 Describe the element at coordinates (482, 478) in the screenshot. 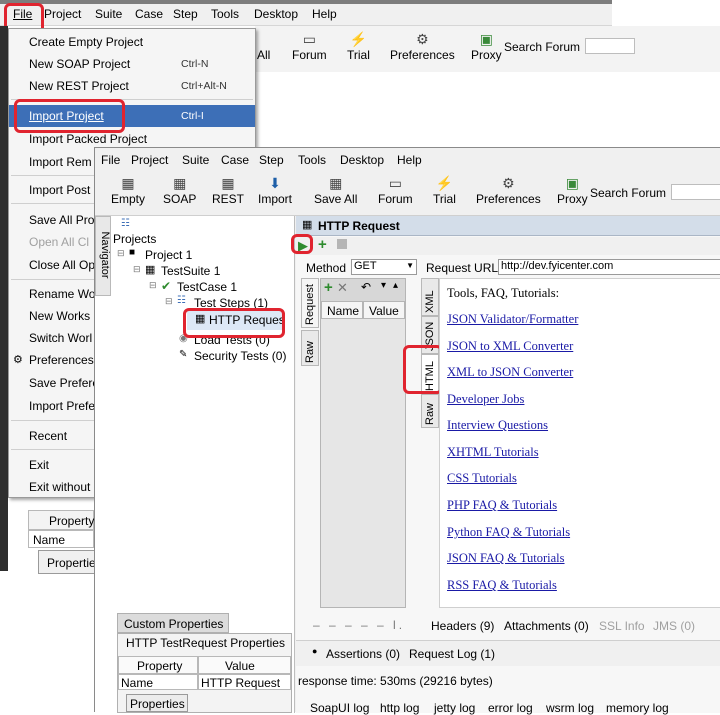

I see `link-css-tutorials: CSS Tutorials` at that location.